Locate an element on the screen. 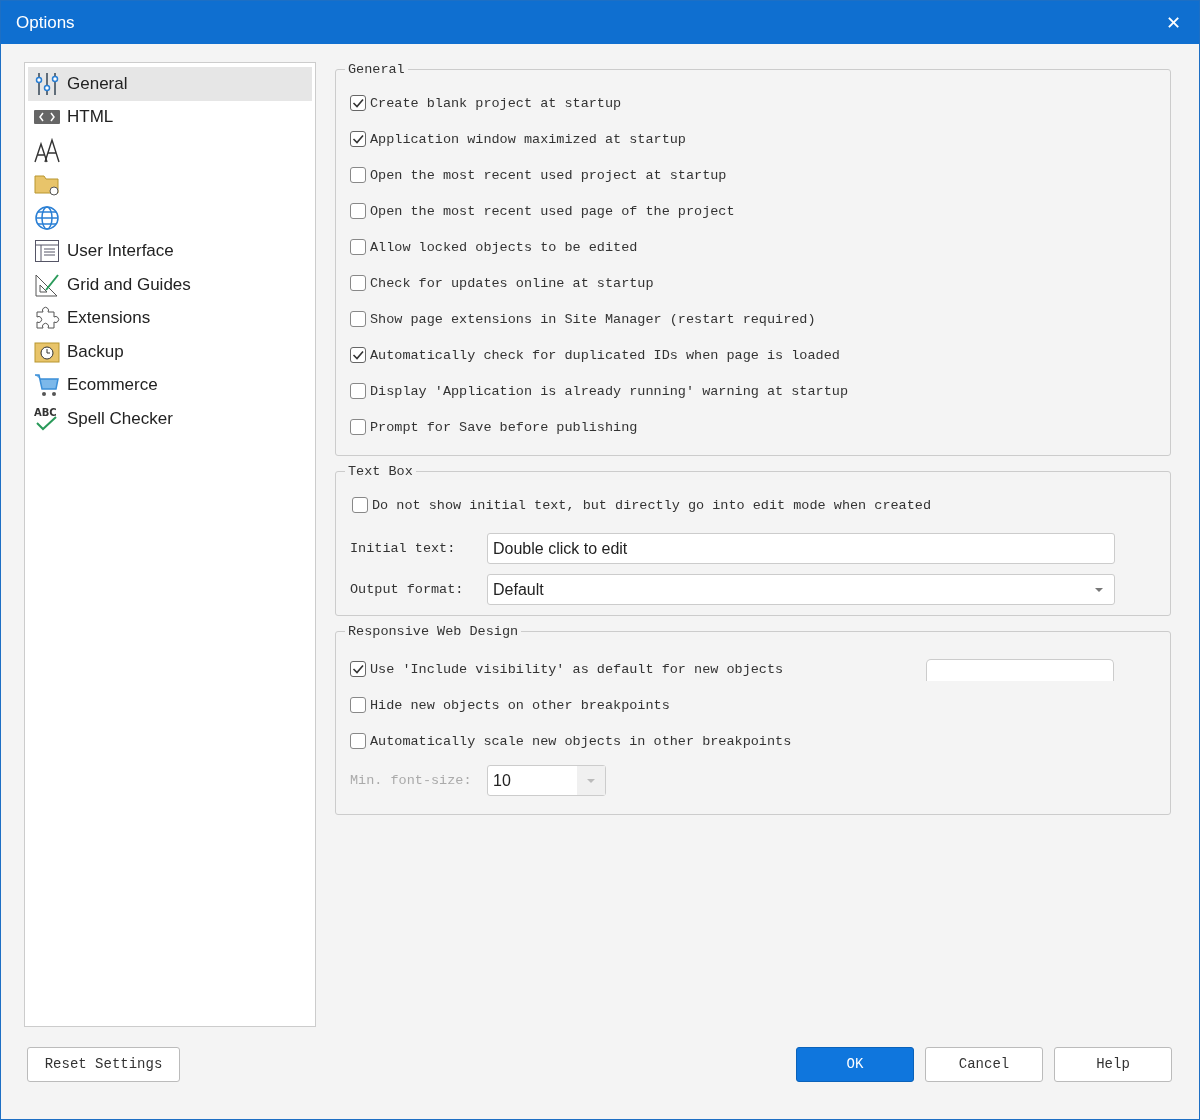 This screenshot has height=1120, width=1200. checkbox-label: Prompt for Save before publishing is located at coordinates (504, 427).